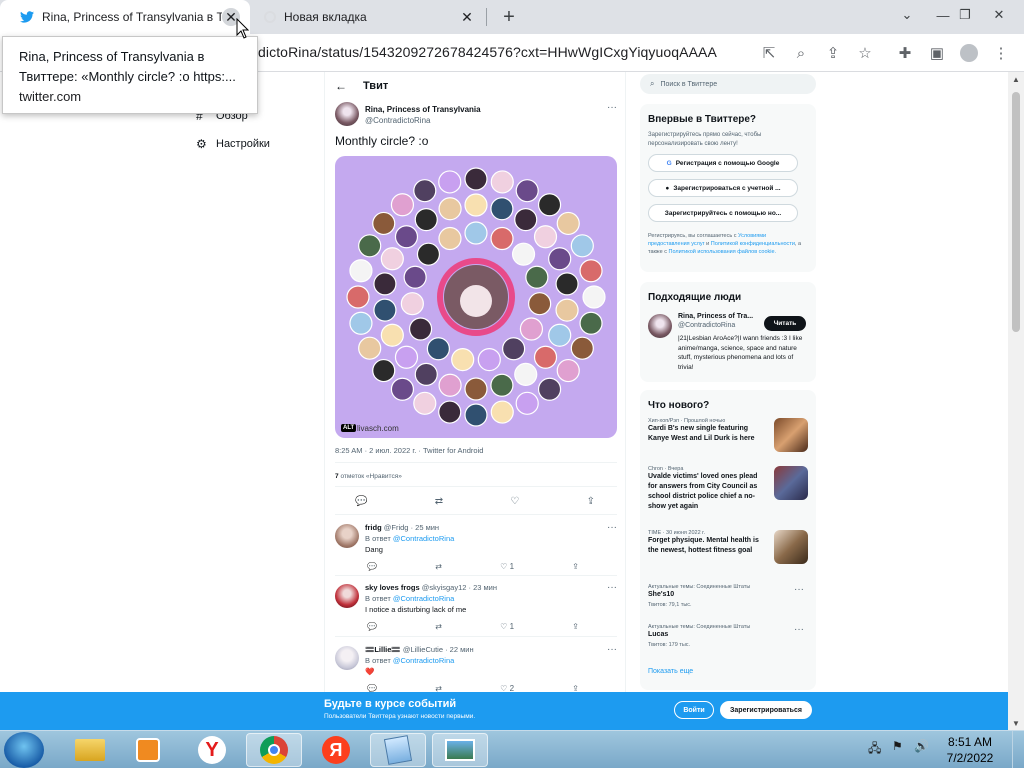 This screenshot has height=768, width=1024. Describe the element at coordinates (514, 501) in the screenshot. I see `like-icon: ♡` at that location.